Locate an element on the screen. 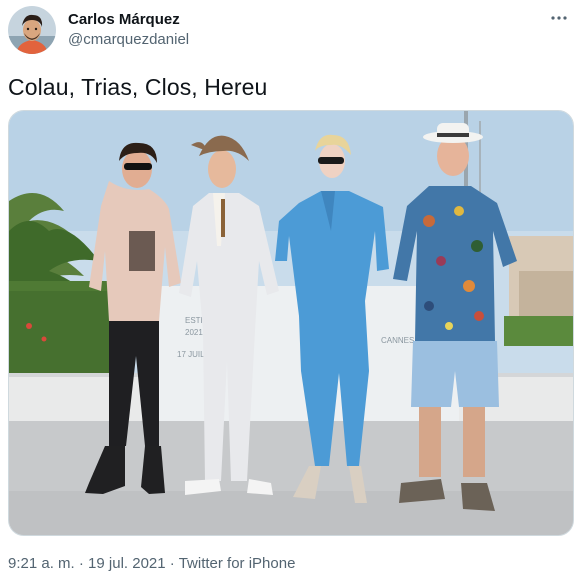 This screenshot has width=583, height=581. avatar is located at coordinates (32, 30).